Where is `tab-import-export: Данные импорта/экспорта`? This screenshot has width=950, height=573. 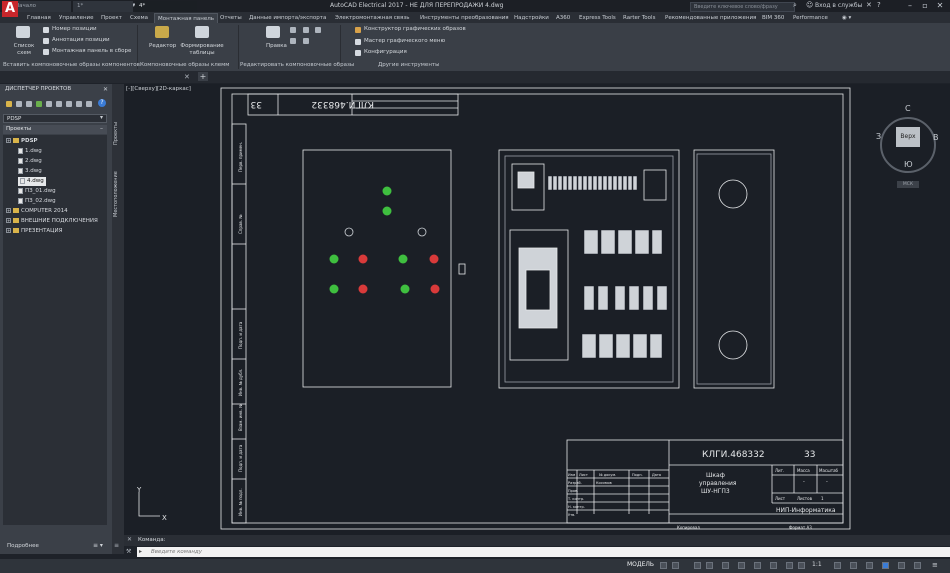 tab-import-export: Данные импорта/экспорта is located at coordinates (287, 18).